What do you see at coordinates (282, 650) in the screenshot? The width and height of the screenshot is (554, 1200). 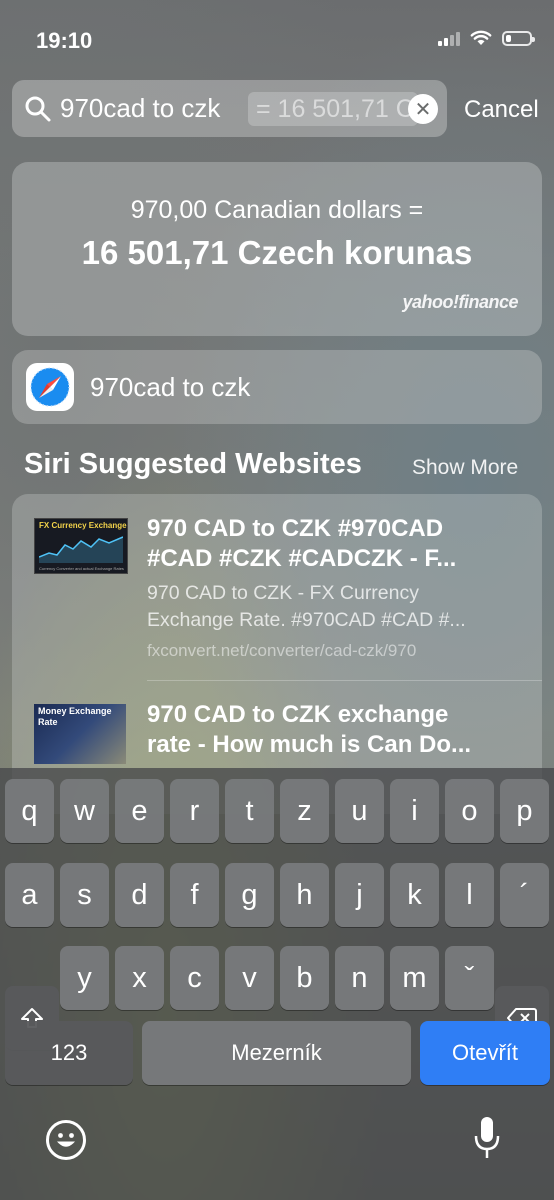 I see `result-url: fxconvert.net/converter/cad-czk/970` at bounding box center [282, 650].